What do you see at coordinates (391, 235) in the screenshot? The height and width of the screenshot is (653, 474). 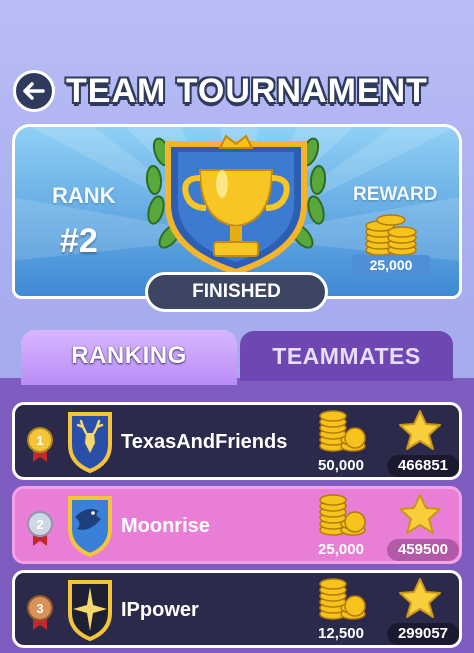 I see `coin-stack-icon` at bounding box center [391, 235].